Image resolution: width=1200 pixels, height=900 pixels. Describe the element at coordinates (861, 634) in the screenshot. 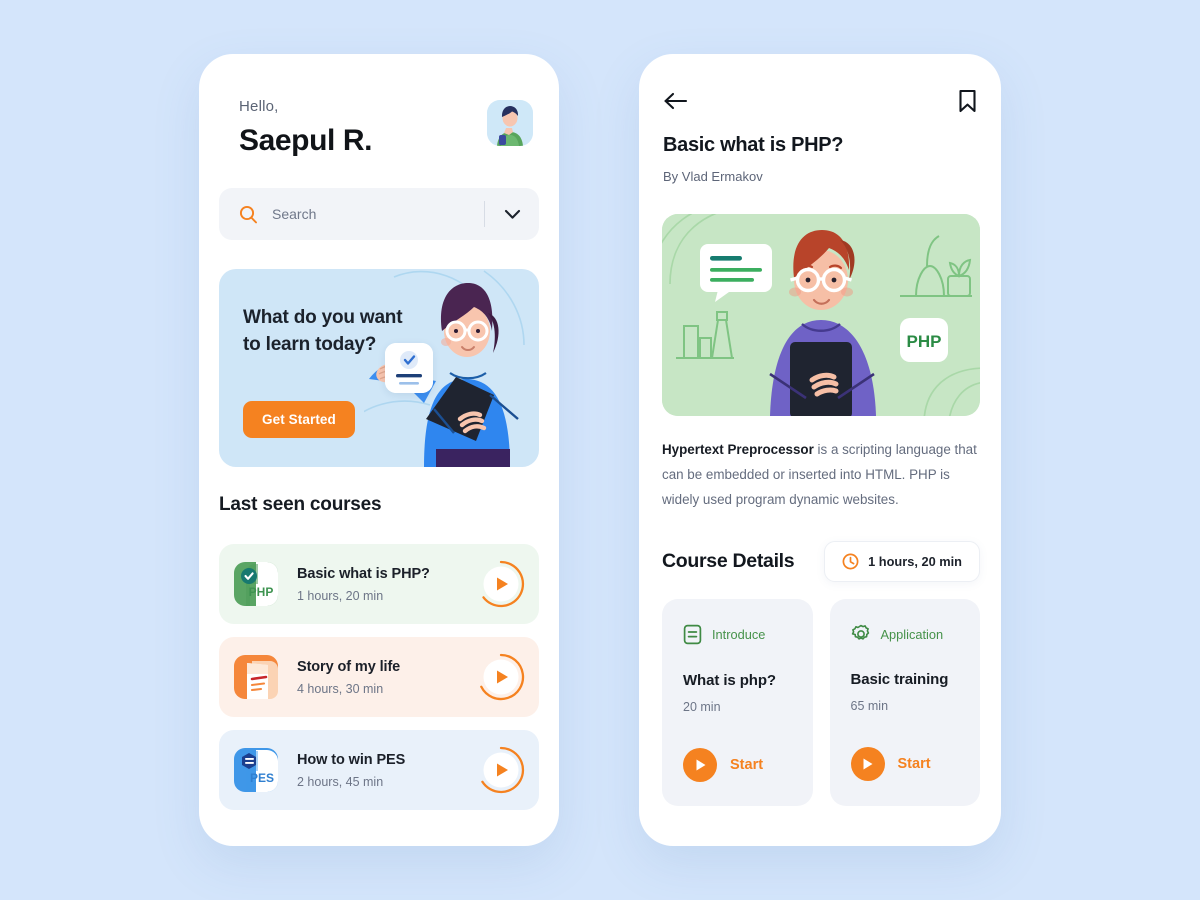

I see `gear-icon` at that location.